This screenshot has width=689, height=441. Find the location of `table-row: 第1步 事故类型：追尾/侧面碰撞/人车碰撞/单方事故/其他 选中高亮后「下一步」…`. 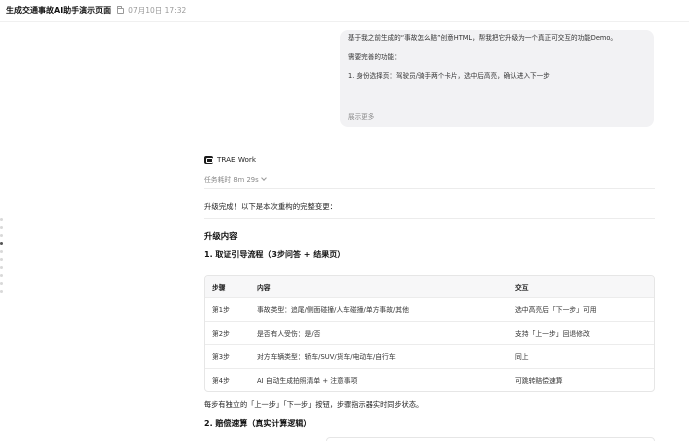

table-row: 第1步 事故类型：追尾/侧面碰撞/人车碰撞/单方事故/其他 选中高亮后「下一步」… is located at coordinates (429, 309).